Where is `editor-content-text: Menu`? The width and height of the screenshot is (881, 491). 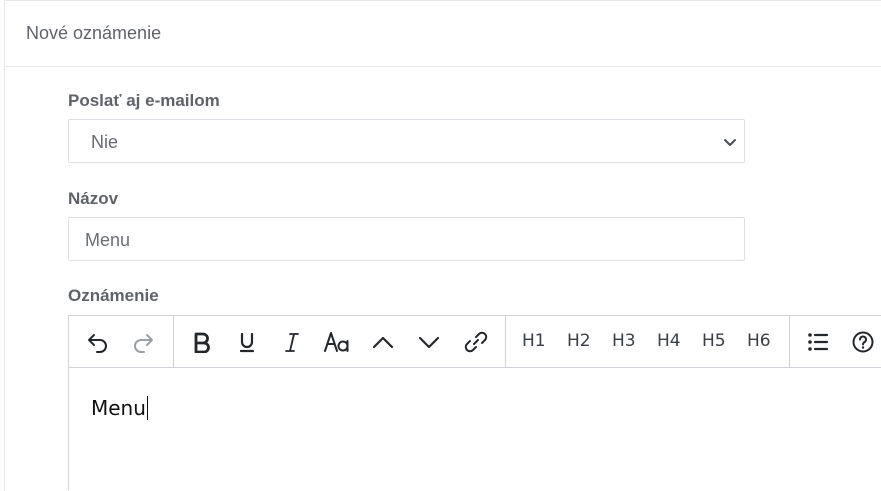
editor-content-text: Menu is located at coordinates (118, 408).